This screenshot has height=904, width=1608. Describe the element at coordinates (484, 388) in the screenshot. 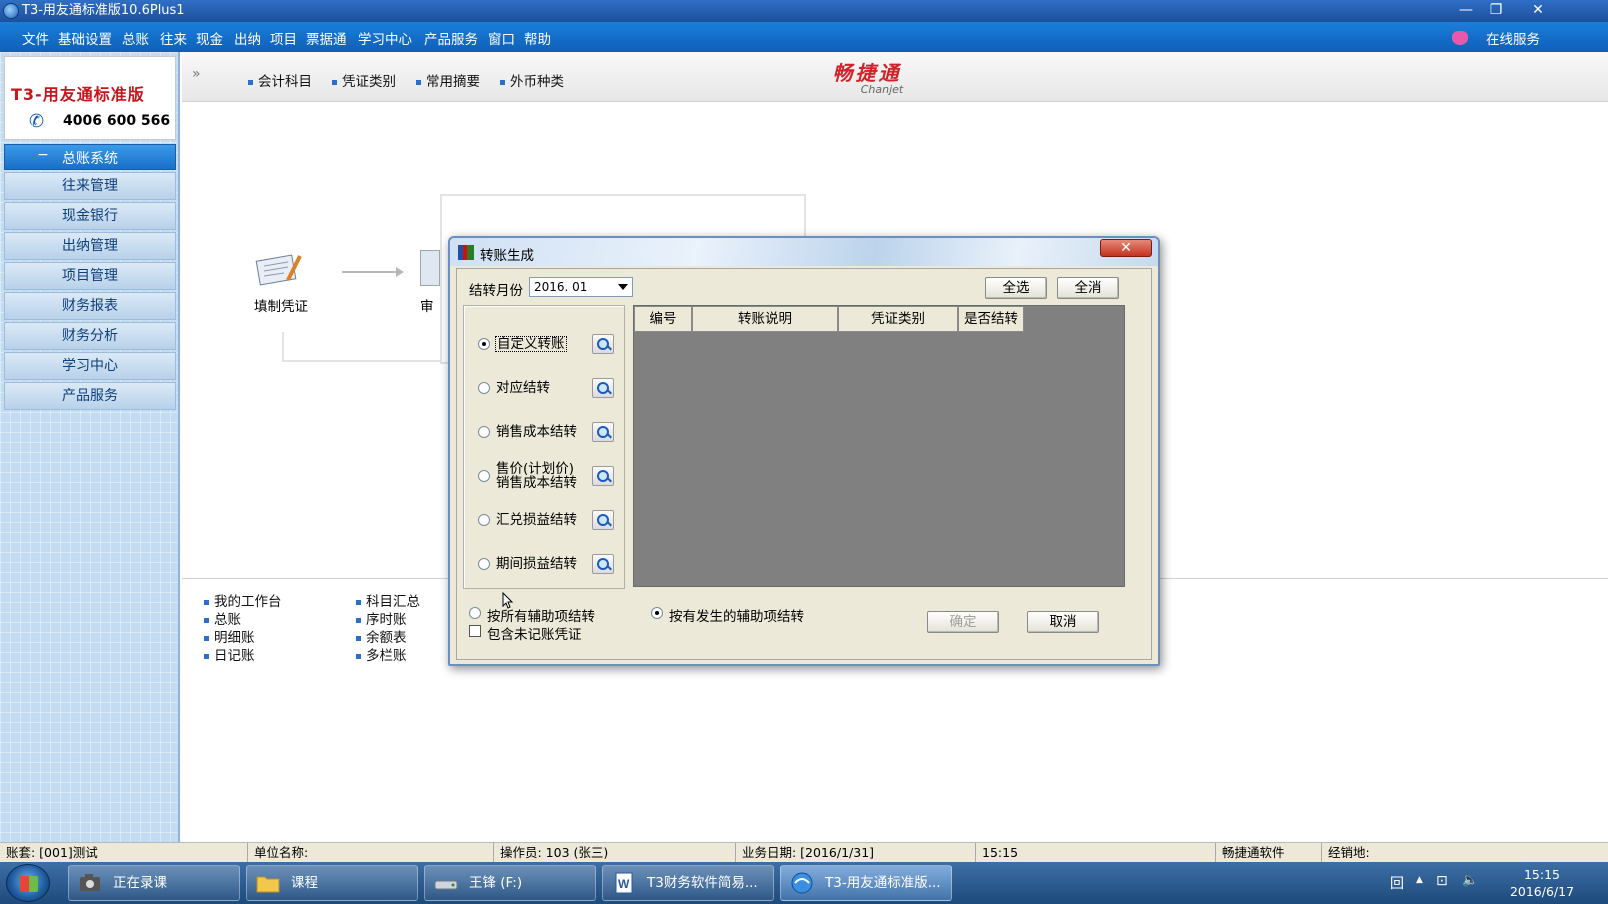

I see `radio-corresponding-transfer` at that location.